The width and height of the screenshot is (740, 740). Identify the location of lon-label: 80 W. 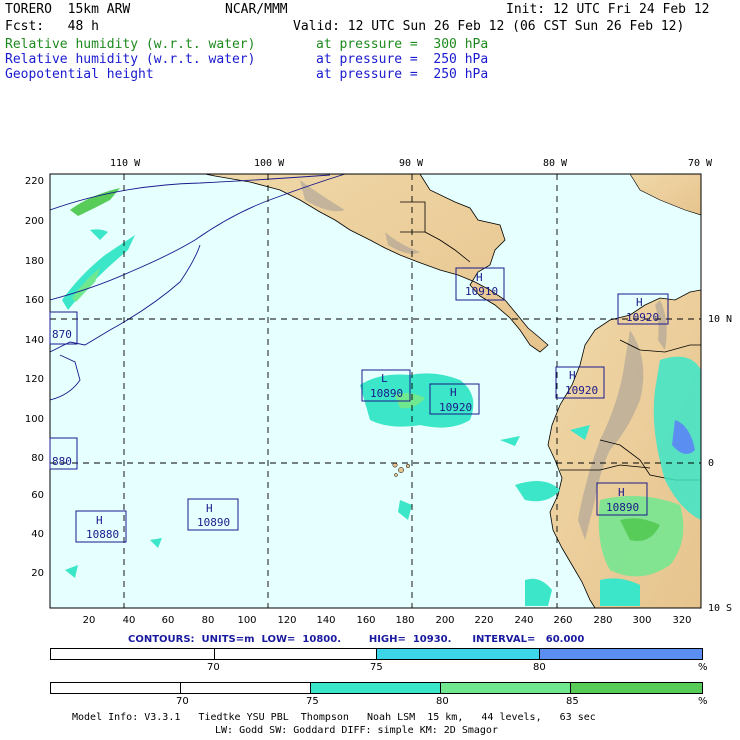
(555, 163).